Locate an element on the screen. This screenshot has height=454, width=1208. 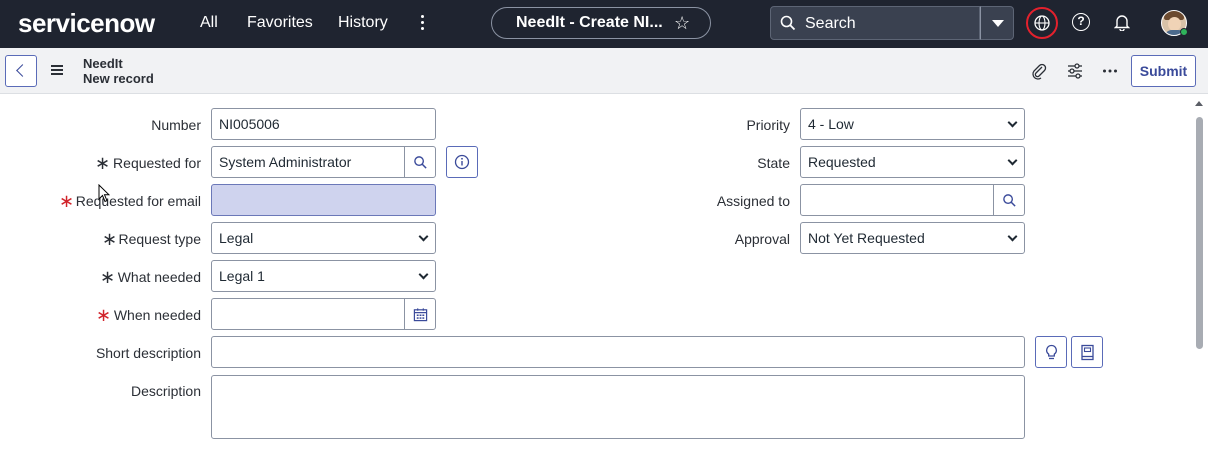
suggestion-button is located at coordinates (1051, 352).